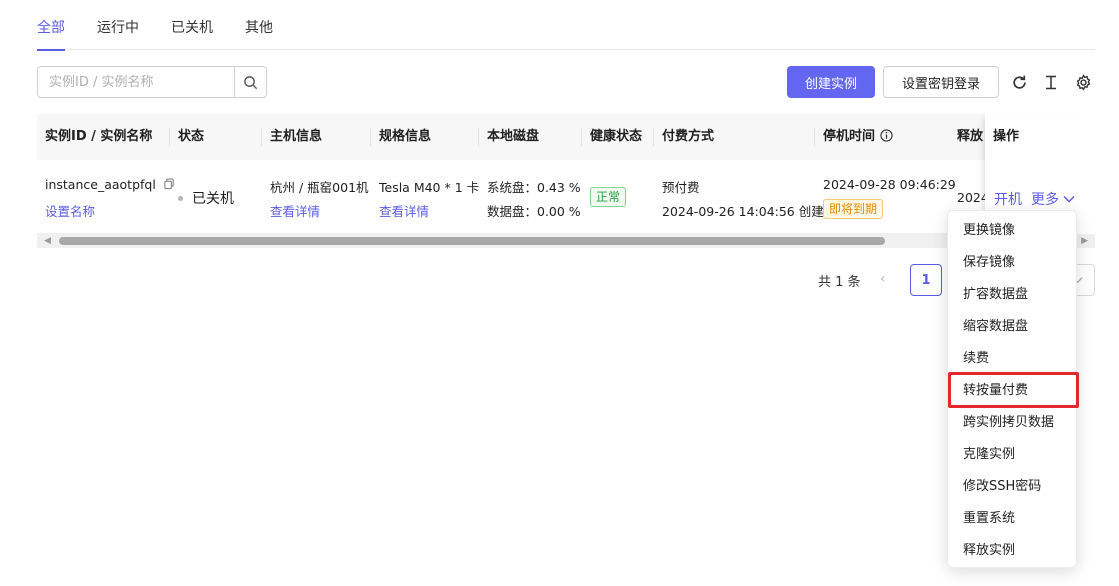 The image size is (1119, 586). I want to click on spec-info: Tesla M40 * 1 卡, so click(429, 187).